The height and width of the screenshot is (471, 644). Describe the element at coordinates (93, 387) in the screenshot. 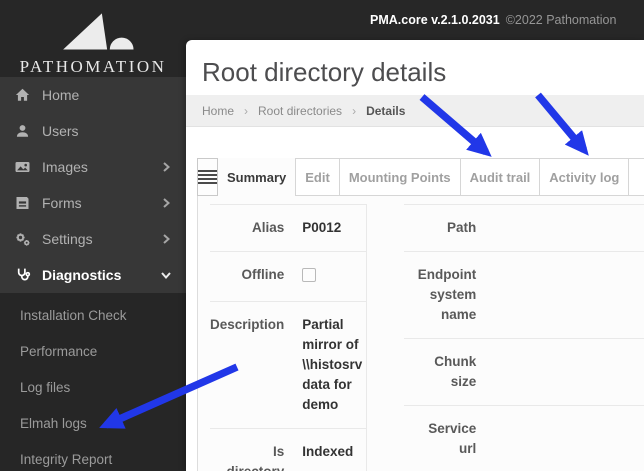

I see `submenu-item-log-files: Log files` at that location.